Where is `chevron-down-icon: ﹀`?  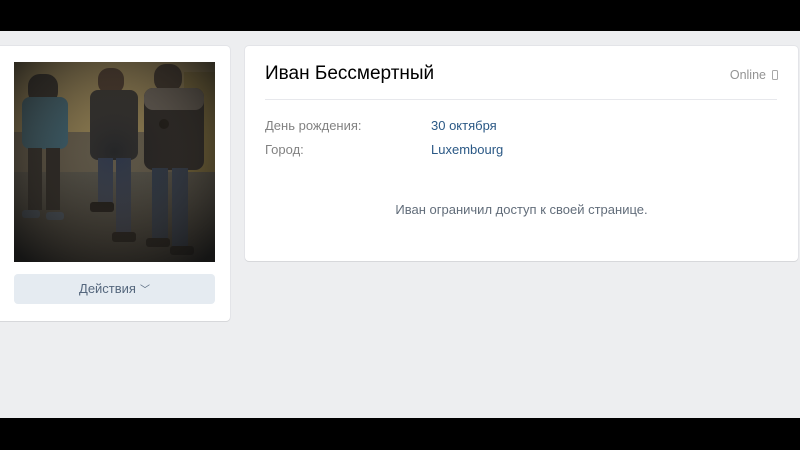
chevron-down-icon: ﹀ is located at coordinates (144, 290).